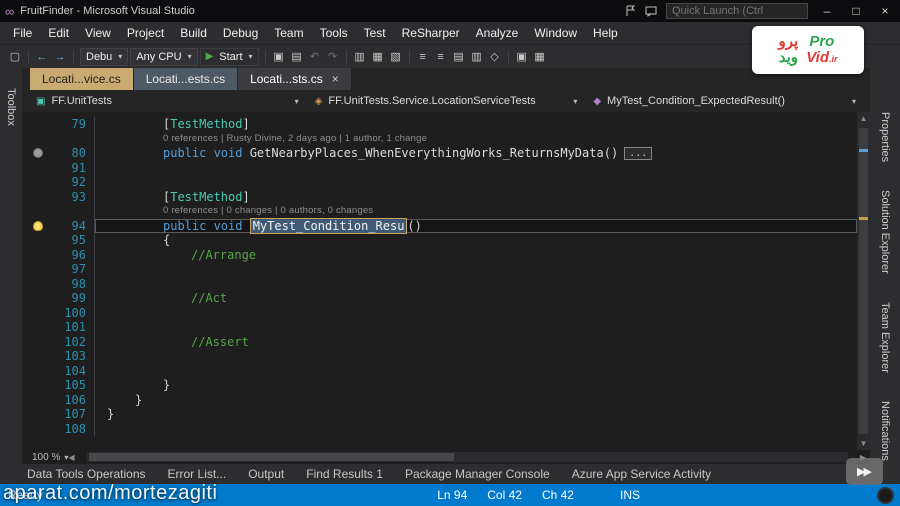 The height and width of the screenshot is (506, 900). Describe the element at coordinates (475, 254) in the screenshot. I see `code-line: //Arrange` at that location.